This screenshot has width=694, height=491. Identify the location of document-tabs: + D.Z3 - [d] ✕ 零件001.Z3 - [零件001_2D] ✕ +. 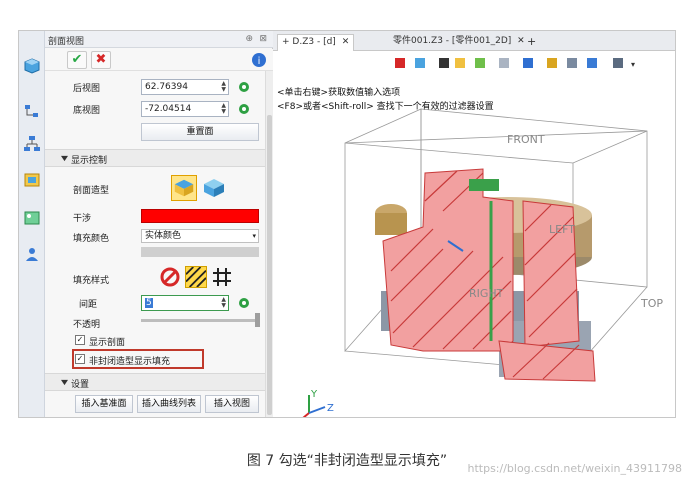
(474, 41).